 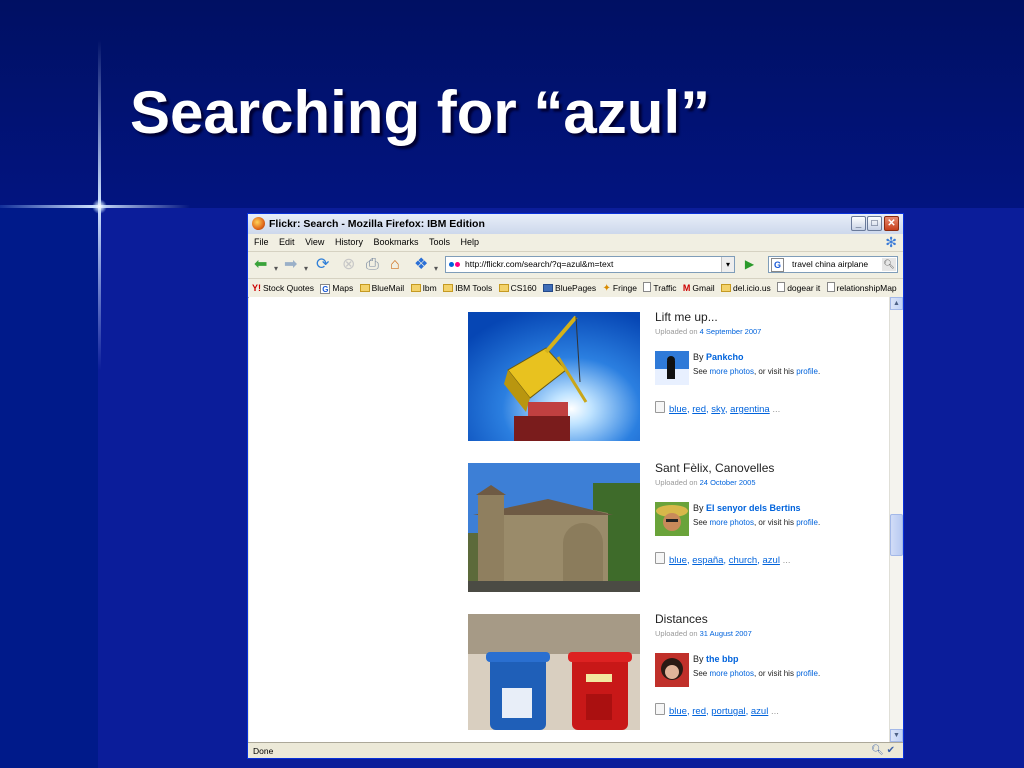 What do you see at coordinates (896, 303) in the screenshot?
I see `scroll-up-icon: ▲` at bounding box center [896, 303].